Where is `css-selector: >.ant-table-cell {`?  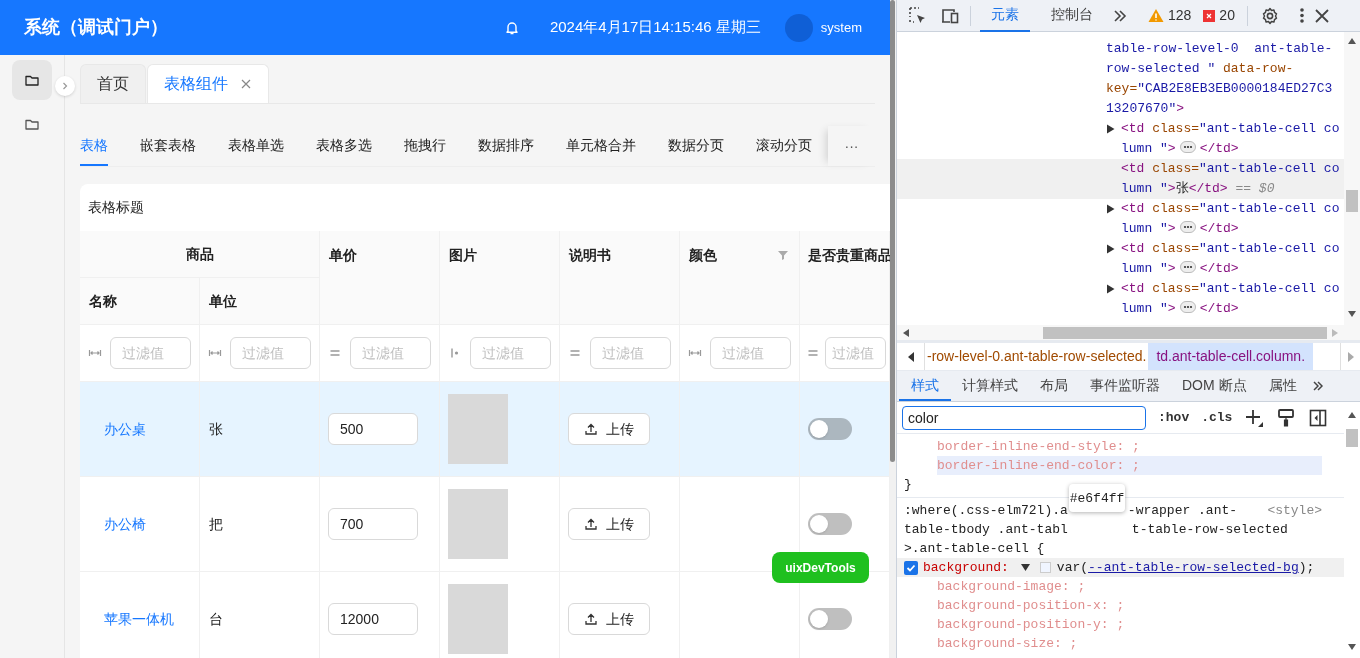
css-selector: >.ant-table-cell { is located at coordinates (974, 549).